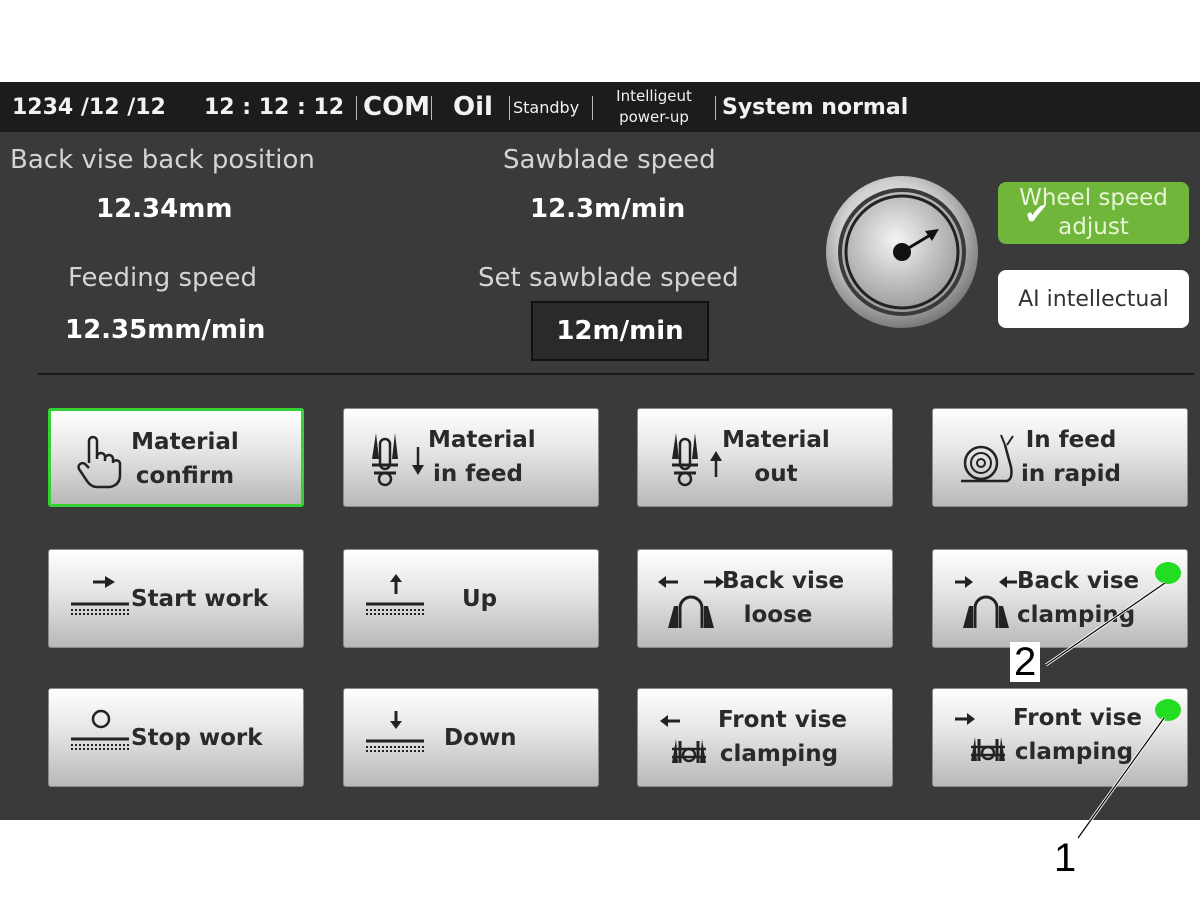  I want to click on callout-lines, so click(1105, 710).